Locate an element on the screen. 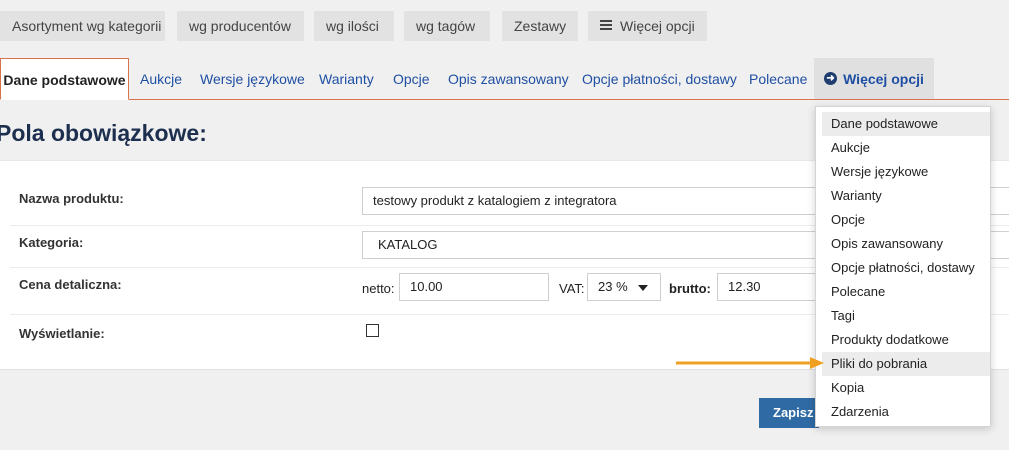  menu-icon is located at coordinates (606, 25).